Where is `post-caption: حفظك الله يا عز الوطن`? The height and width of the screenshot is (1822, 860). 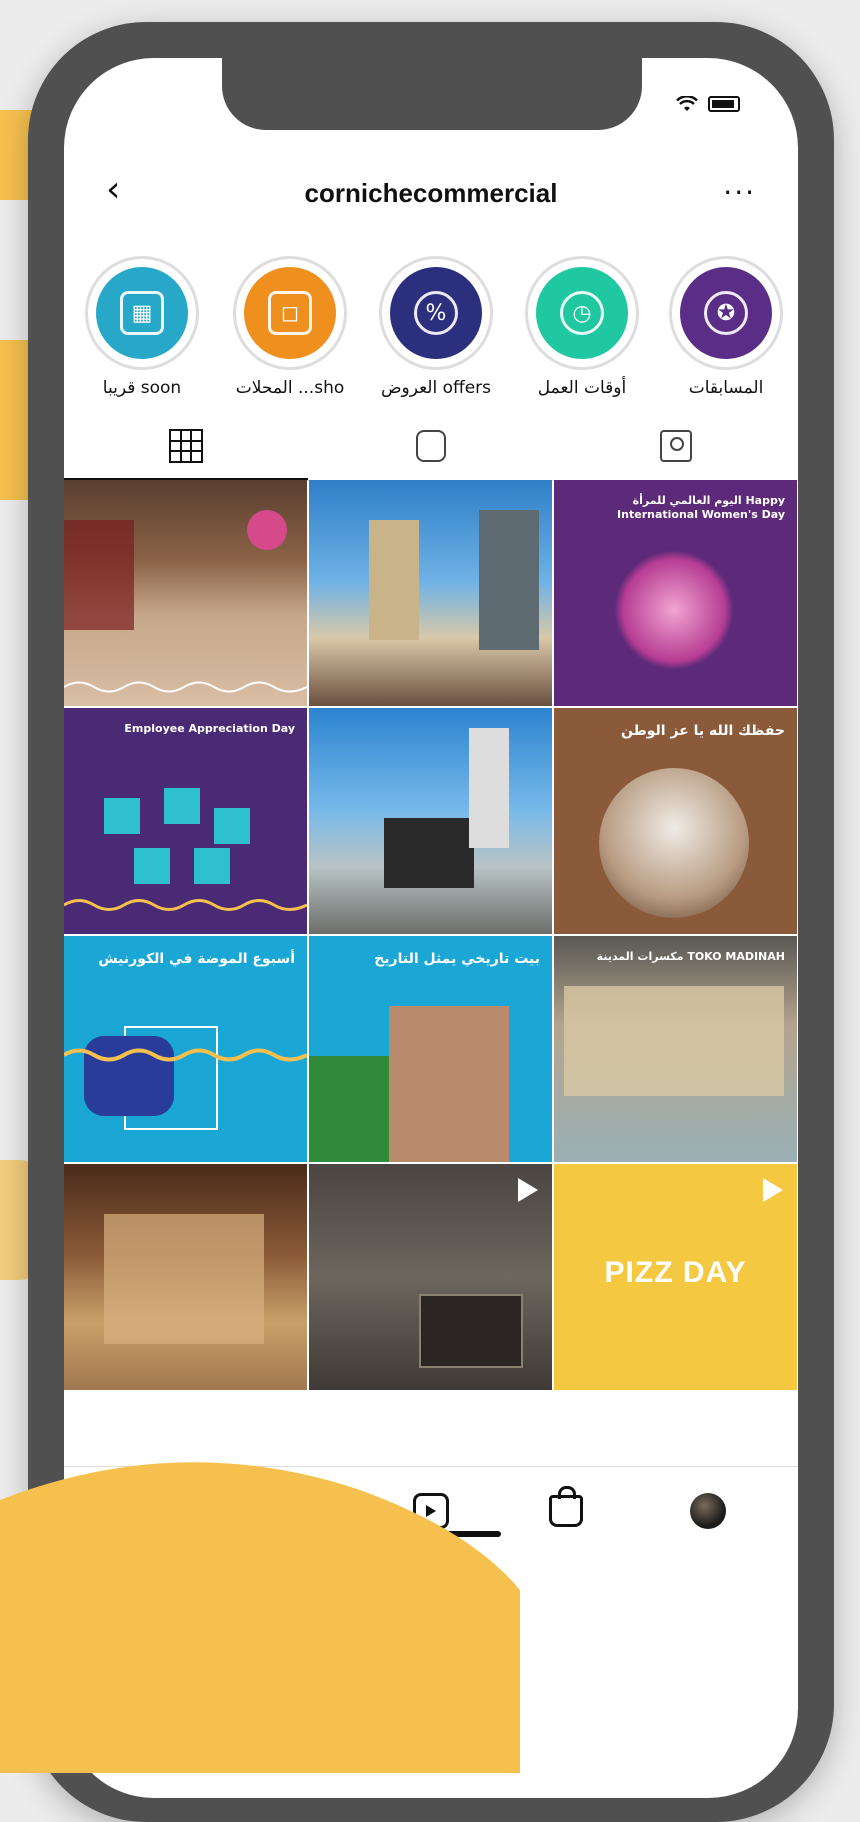 post-caption: حفظك الله يا عز الوطن is located at coordinates (702, 731).